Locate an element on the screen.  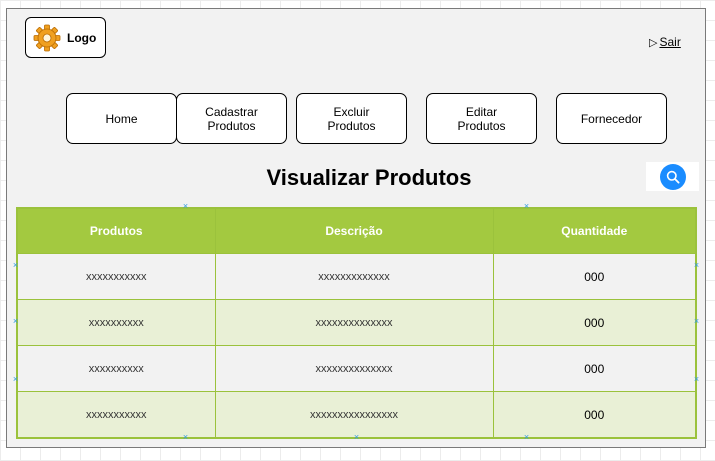
column-header-descricao: Descrição is located at coordinates (354, 230).